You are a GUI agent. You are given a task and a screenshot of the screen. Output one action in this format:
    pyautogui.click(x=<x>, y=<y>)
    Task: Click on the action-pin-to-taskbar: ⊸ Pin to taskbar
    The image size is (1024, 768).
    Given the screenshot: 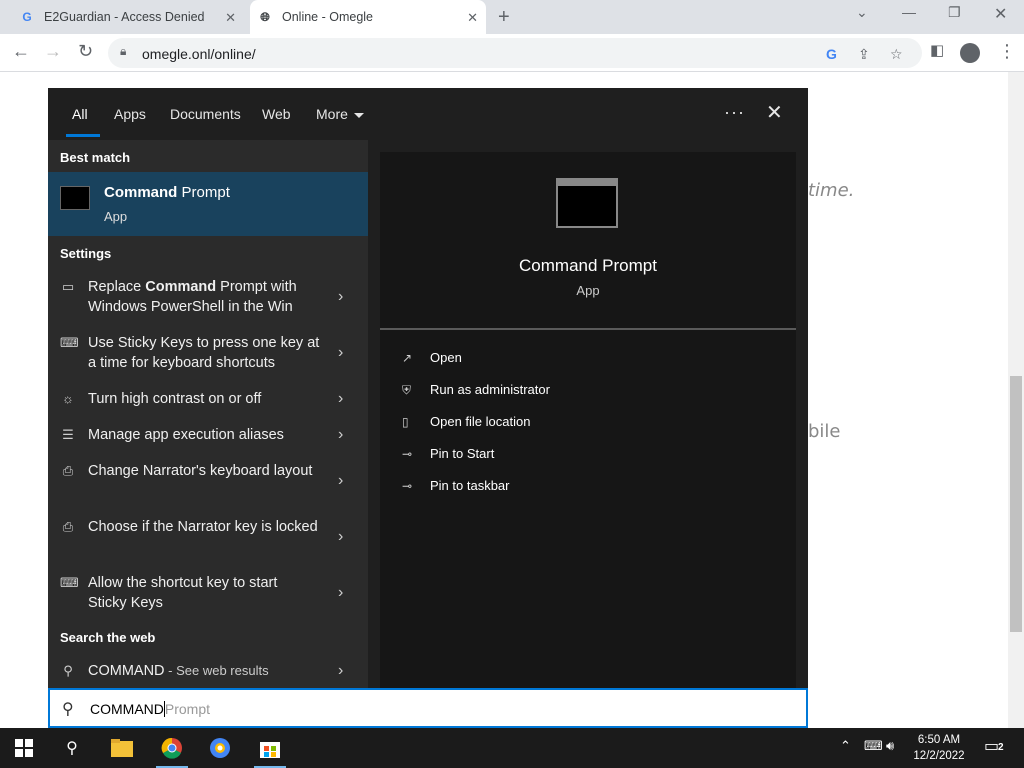 What is the action you would take?
    pyautogui.click(x=456, y=485)
    